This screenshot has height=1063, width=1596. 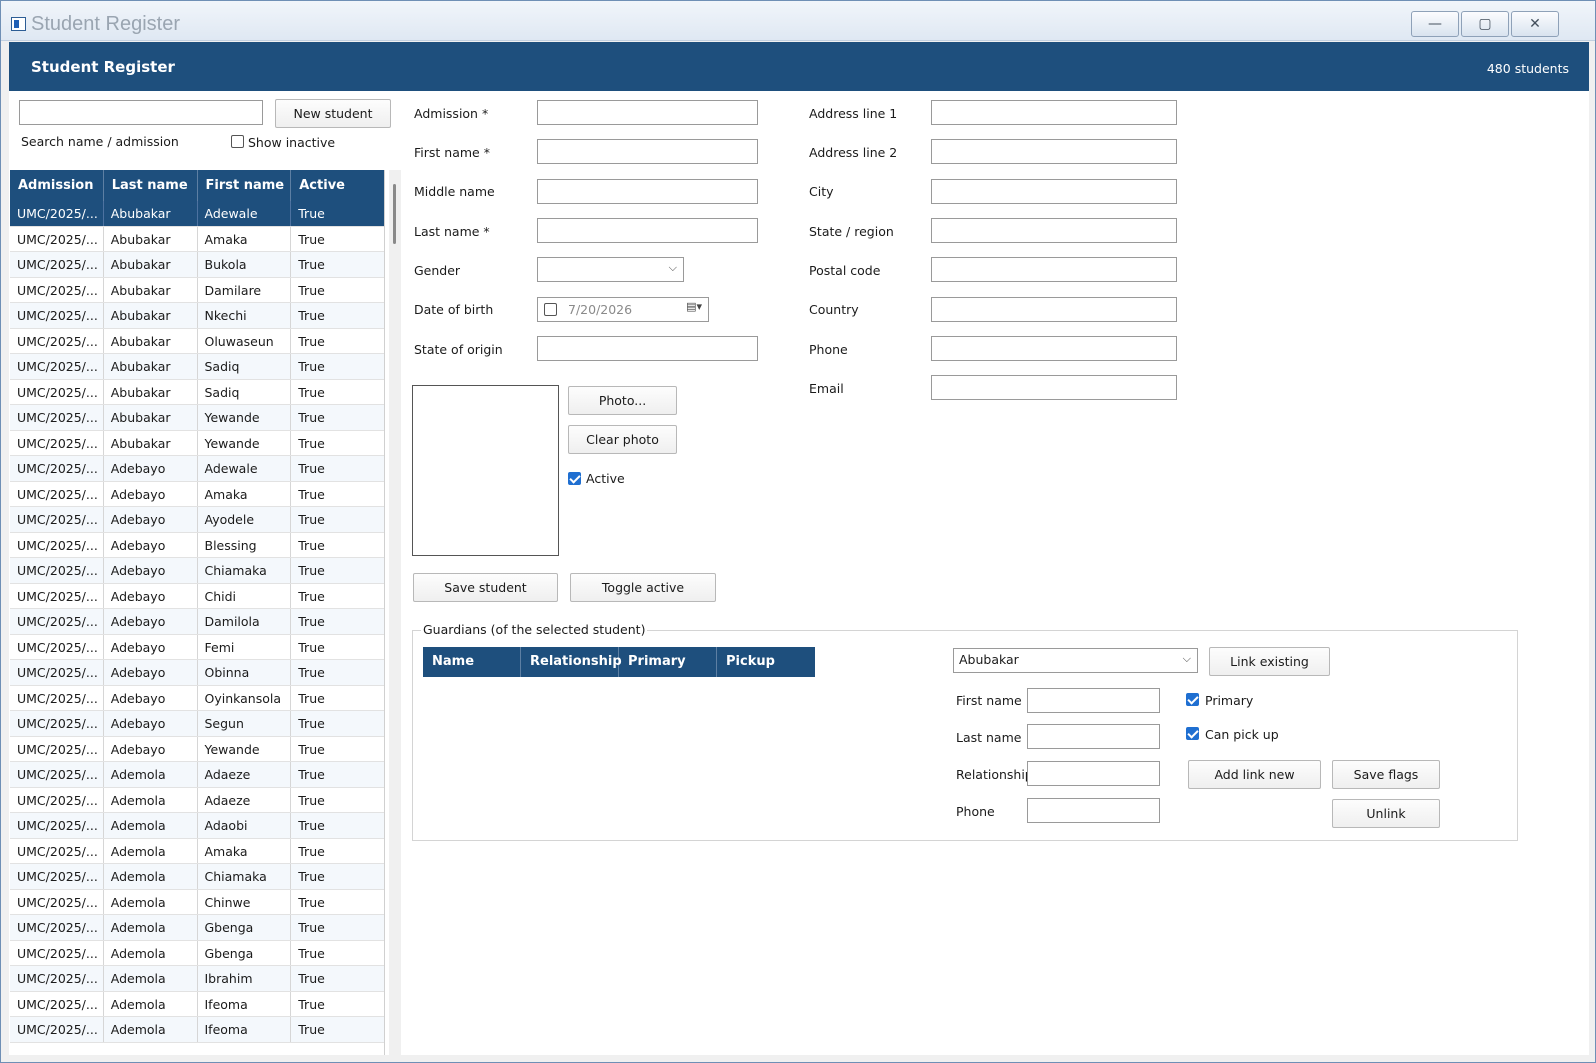 What do you see at coordinates (197, 520) in the screenshot?
I see `table-row: UMC/2025/... Adebayo Ayodele True` at bounding box center [197, 520].